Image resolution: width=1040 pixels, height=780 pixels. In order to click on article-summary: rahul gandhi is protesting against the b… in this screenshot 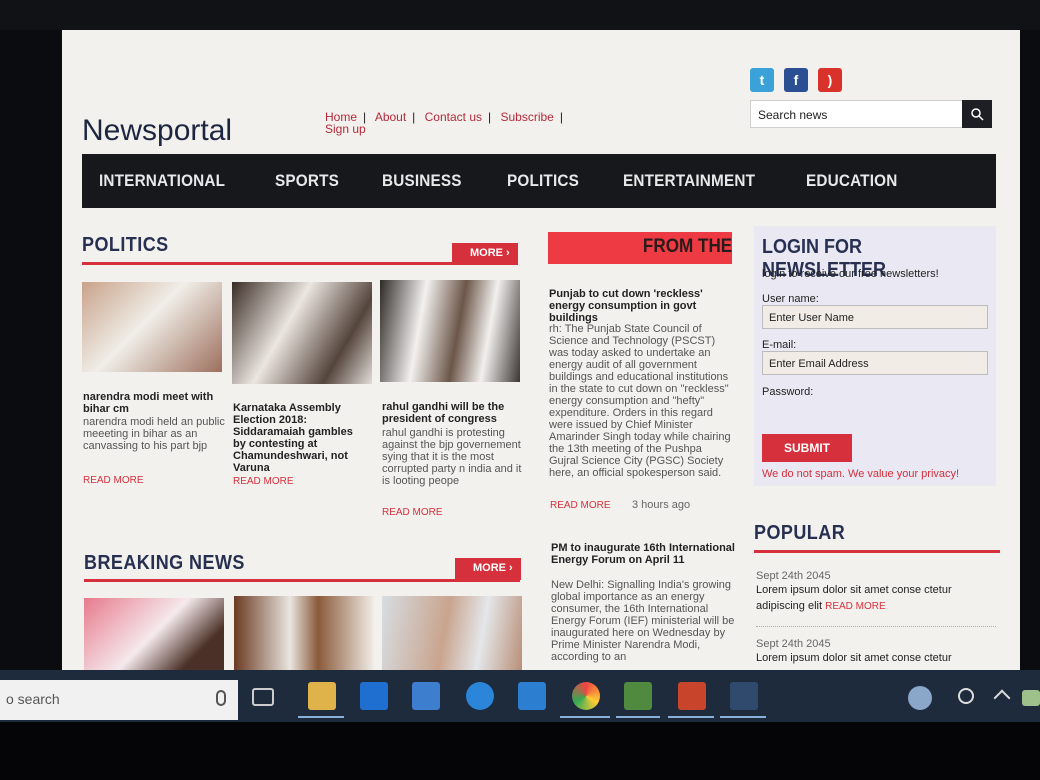, I will do `click(452, 457)`.